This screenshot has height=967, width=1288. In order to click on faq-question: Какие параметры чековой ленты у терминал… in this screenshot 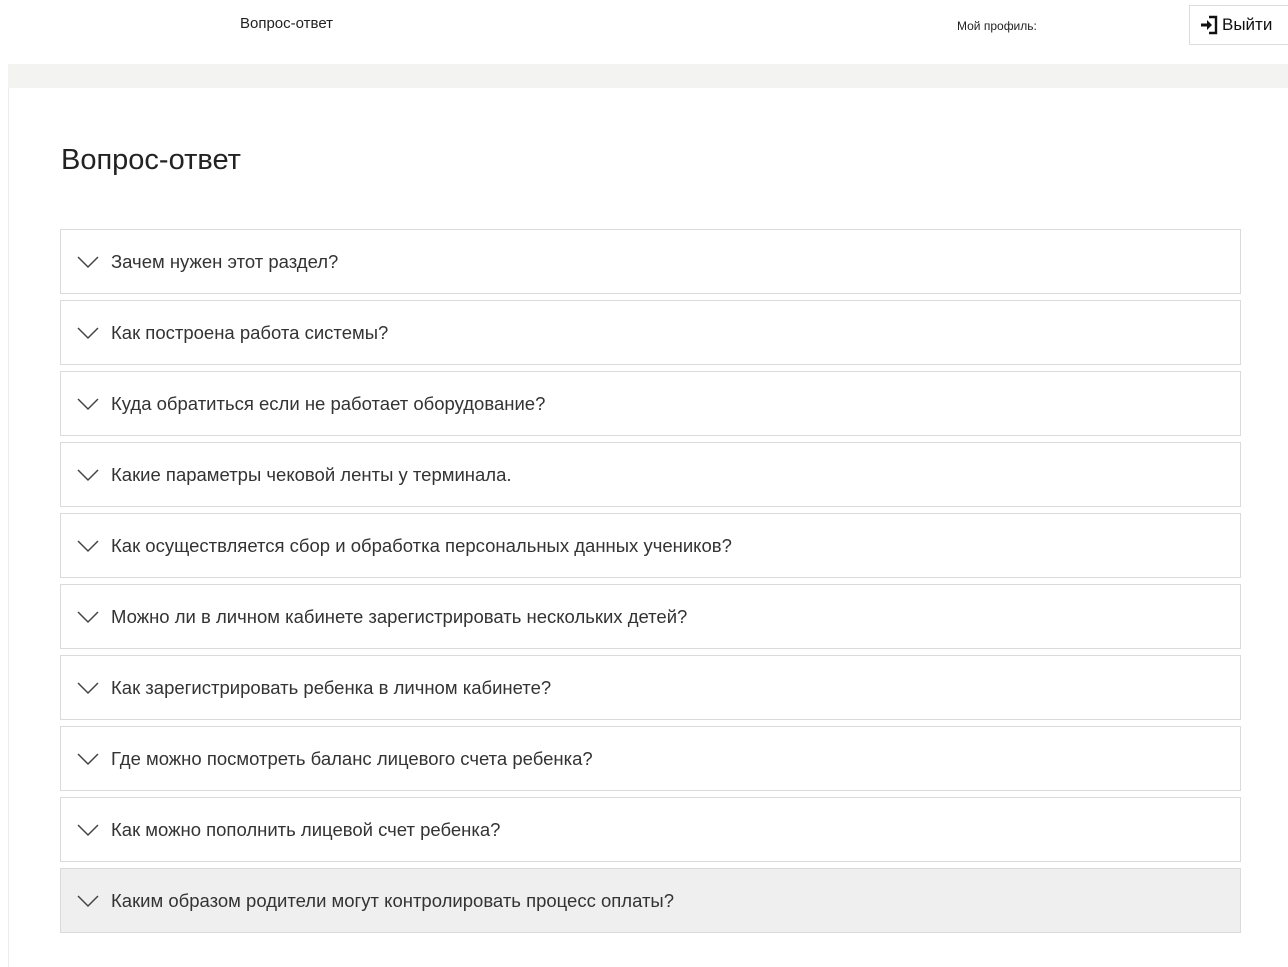, I will do `click(311, 474)`.